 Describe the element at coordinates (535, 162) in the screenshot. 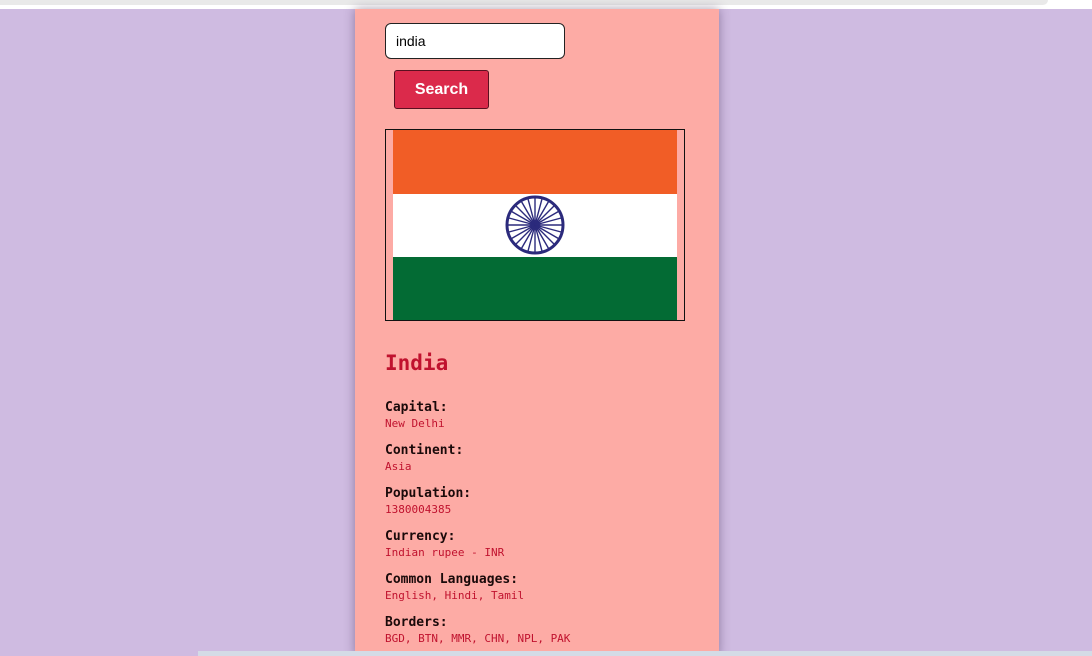

I see `flag-saffron-band` at that location.